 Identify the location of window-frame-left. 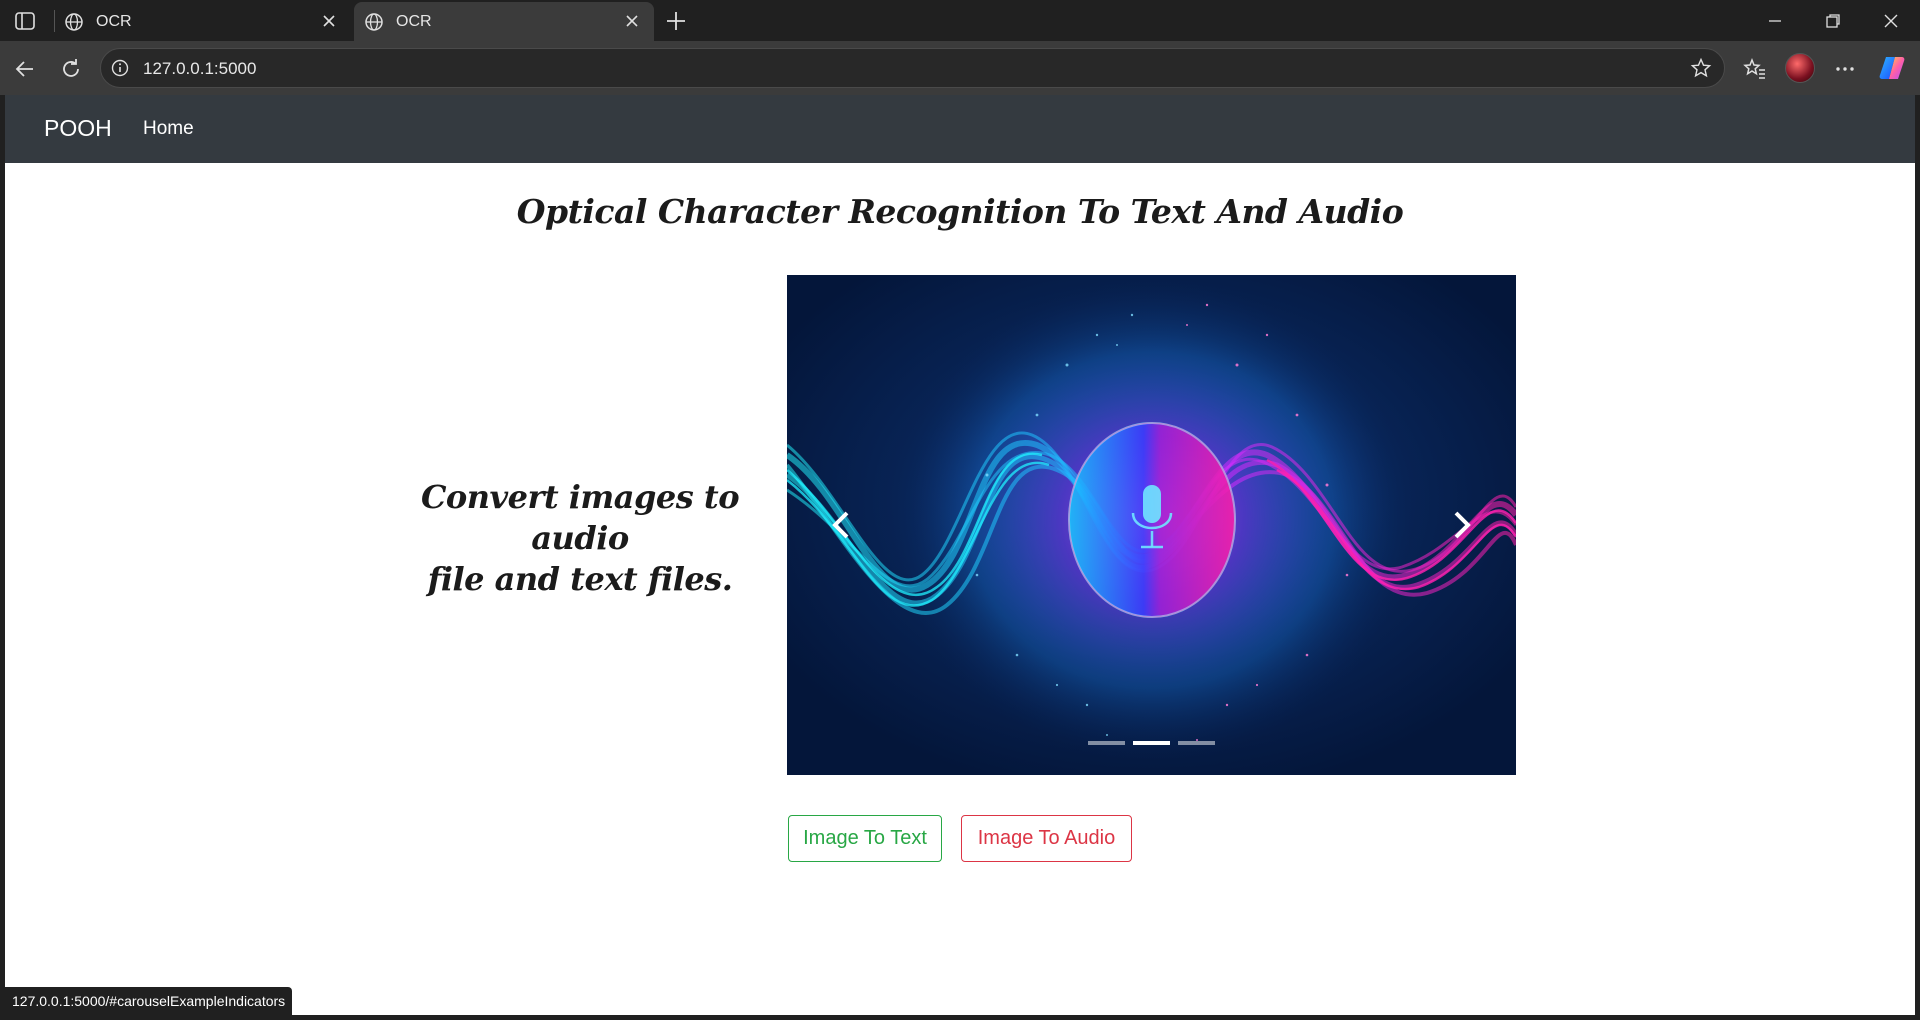
(2, 557).